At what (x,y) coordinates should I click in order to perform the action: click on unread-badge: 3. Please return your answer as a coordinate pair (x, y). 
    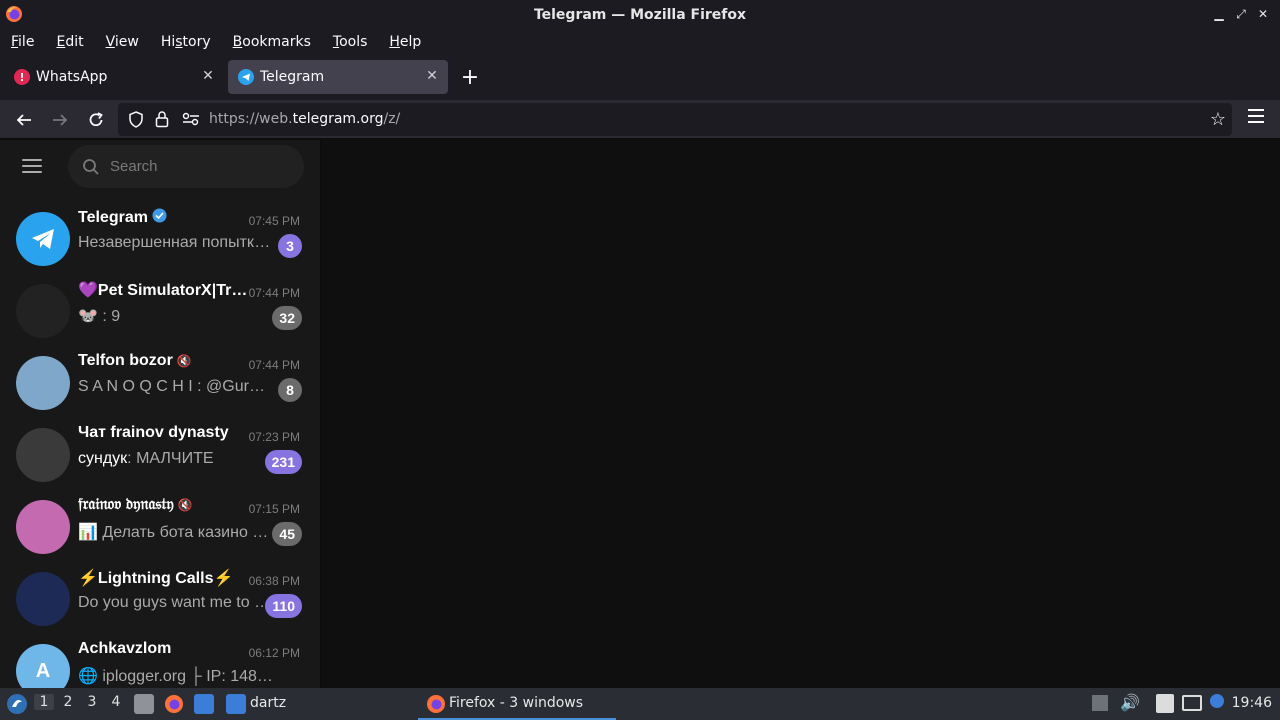
    Looking at the image, I should click on (290, 246).